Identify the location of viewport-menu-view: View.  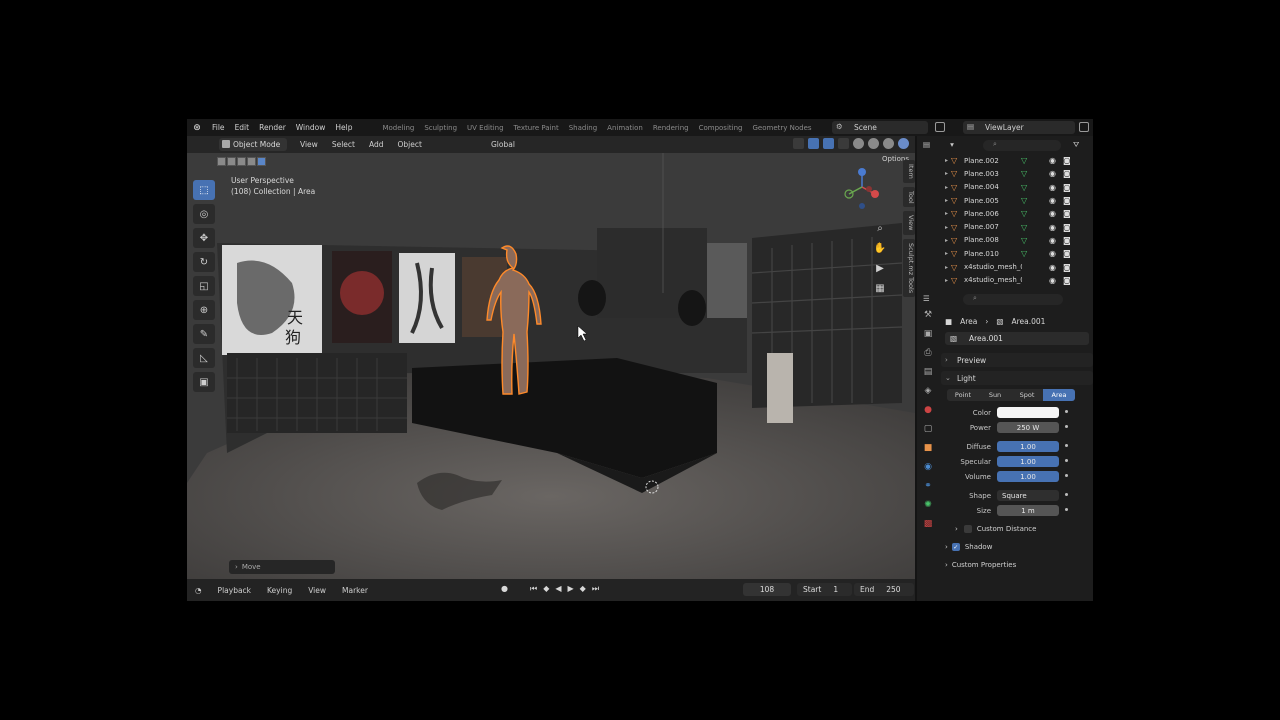
(309, 144).